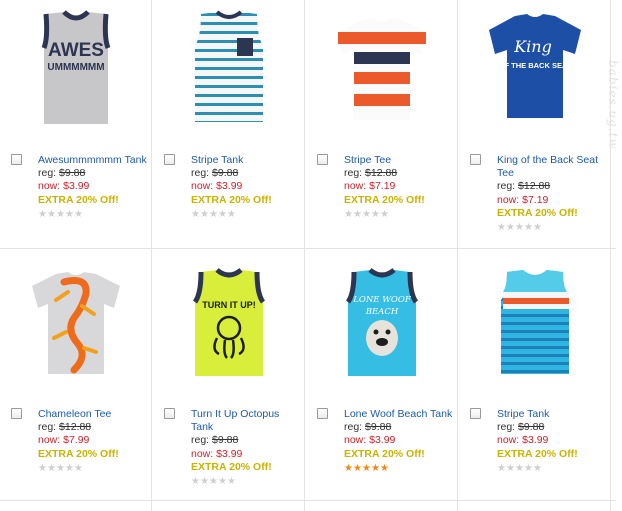  I want to click on product-name-link: Turn It Up Octopus Tank, so click(247, 421).